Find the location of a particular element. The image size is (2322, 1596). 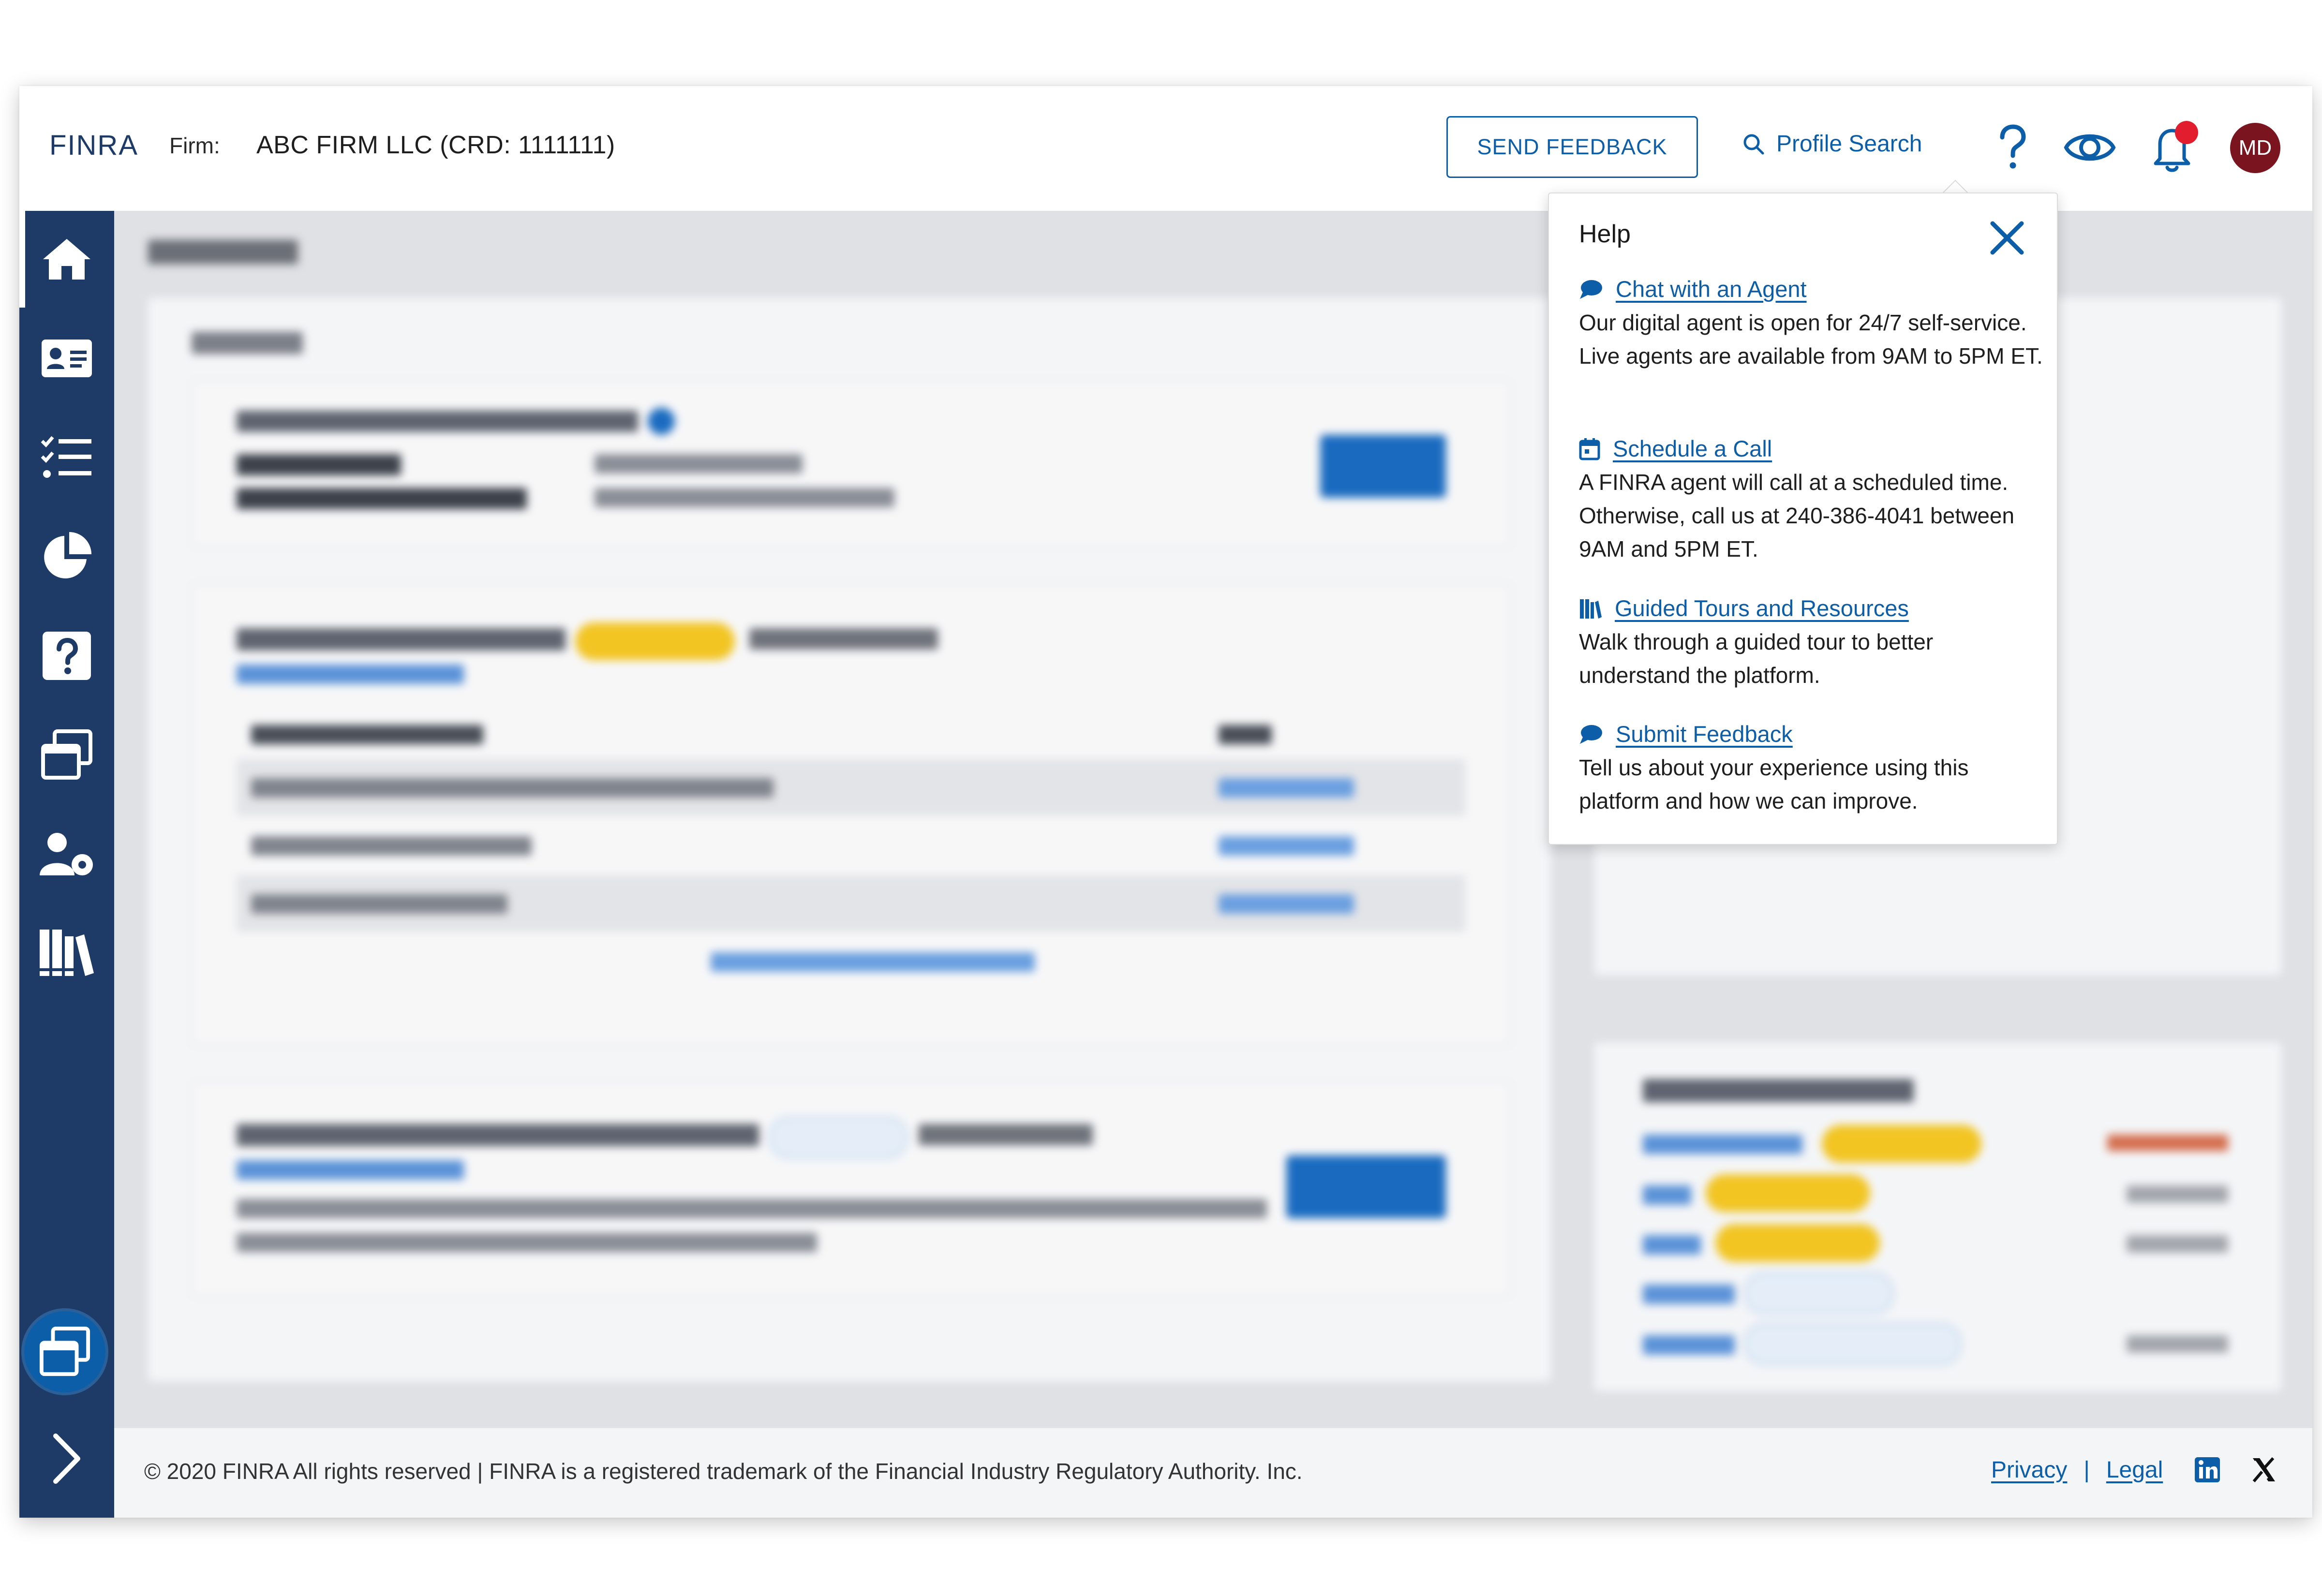

profile-search-link: Profile Search is located at coordinates (1832, 144).